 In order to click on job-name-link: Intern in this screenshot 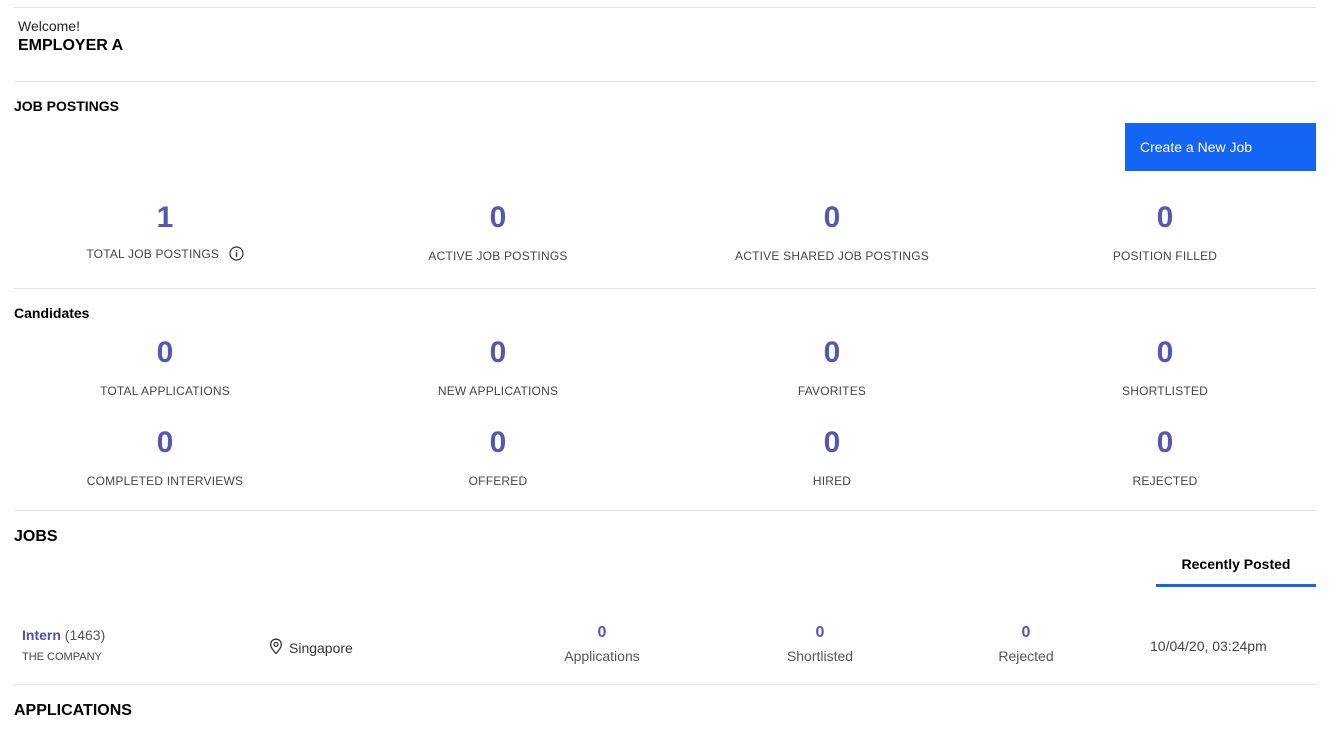, I will do `click(41, 635)`.